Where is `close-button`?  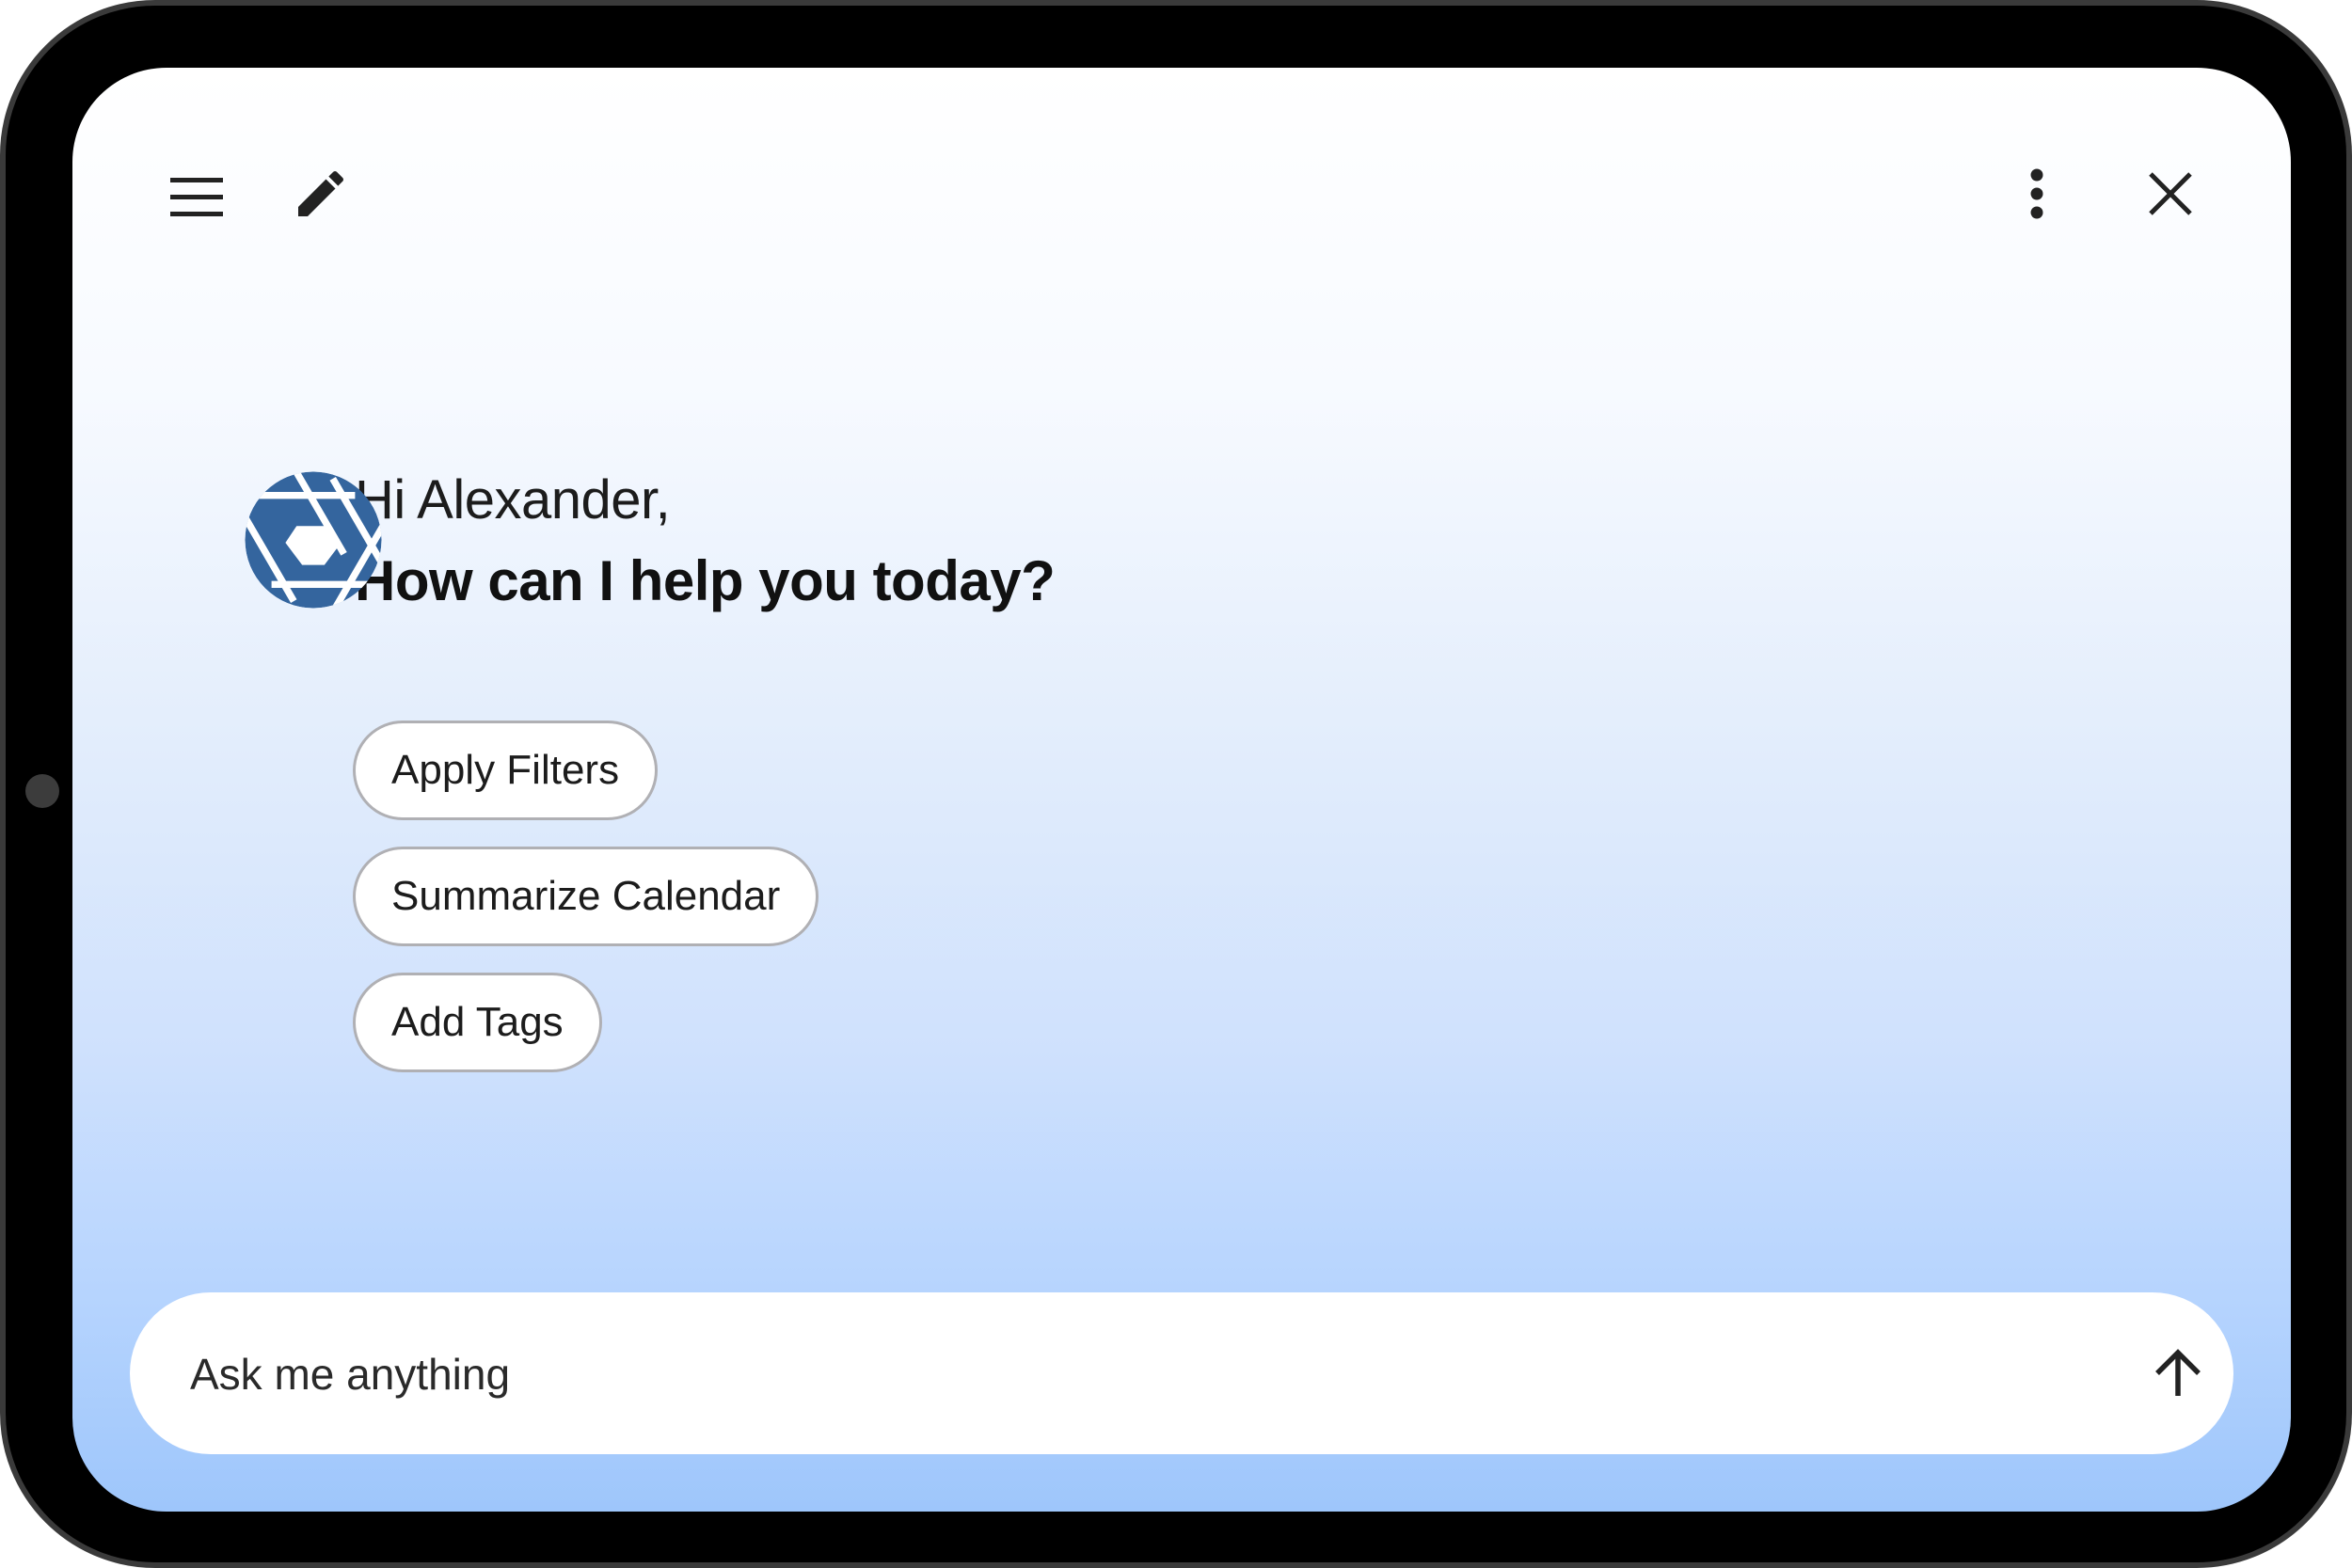
close-button is located at coordinates (2170, 193).